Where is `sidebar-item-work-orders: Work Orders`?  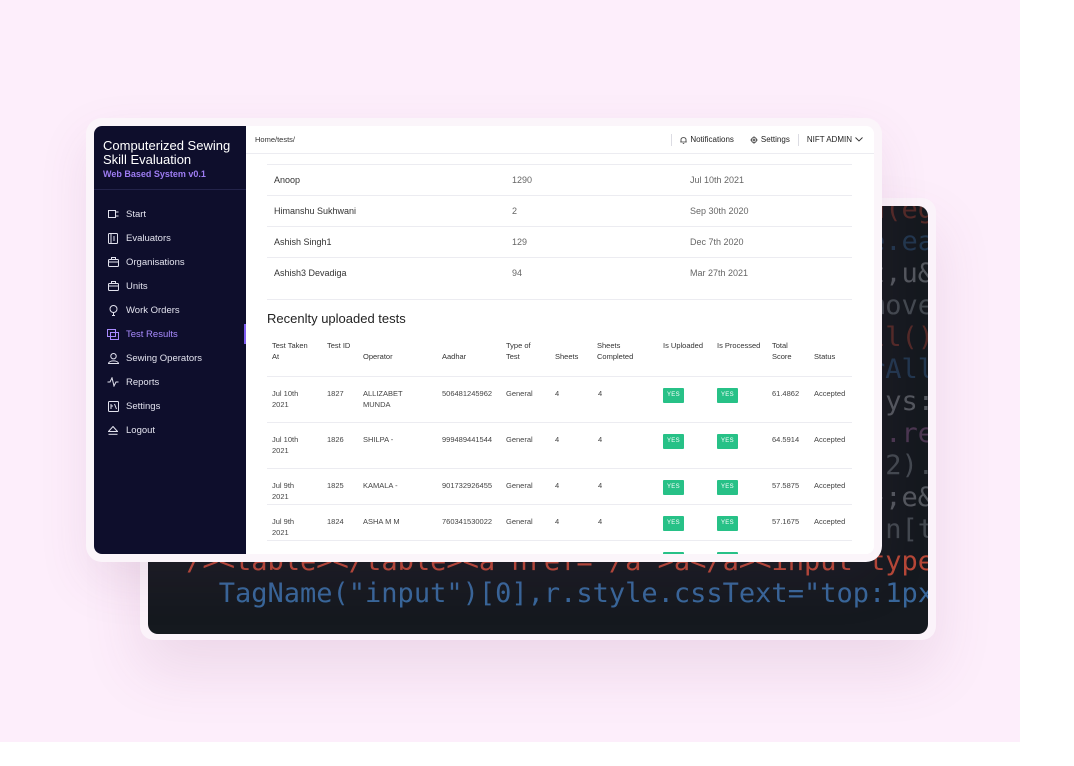
sidebar-item-work-orders: Work Orders is located at coordinates (170, 310).